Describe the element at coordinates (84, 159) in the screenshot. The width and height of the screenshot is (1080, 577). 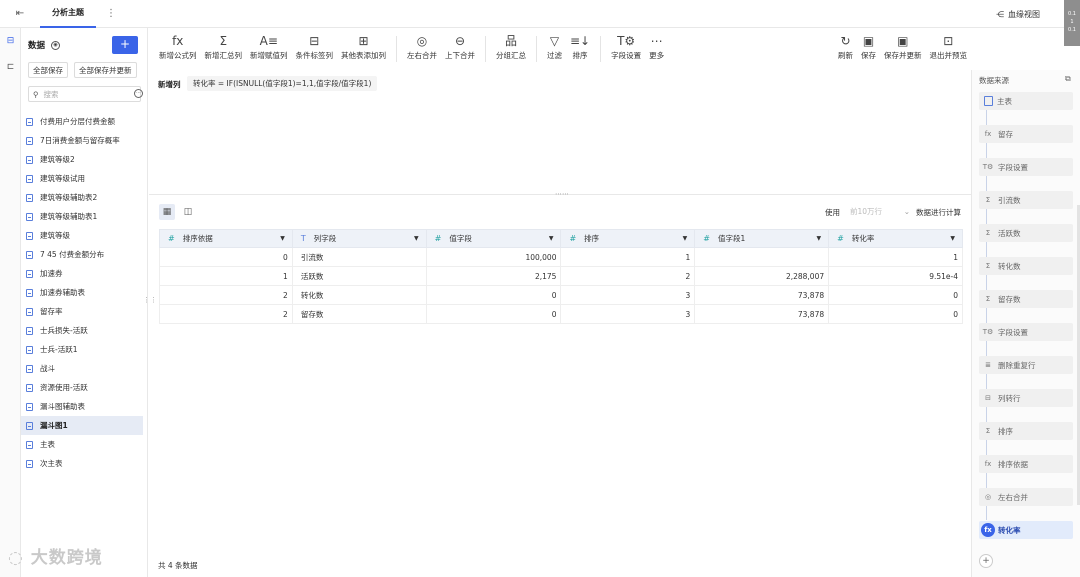
I see `sidebar-item: 建筑等级2` at that location.